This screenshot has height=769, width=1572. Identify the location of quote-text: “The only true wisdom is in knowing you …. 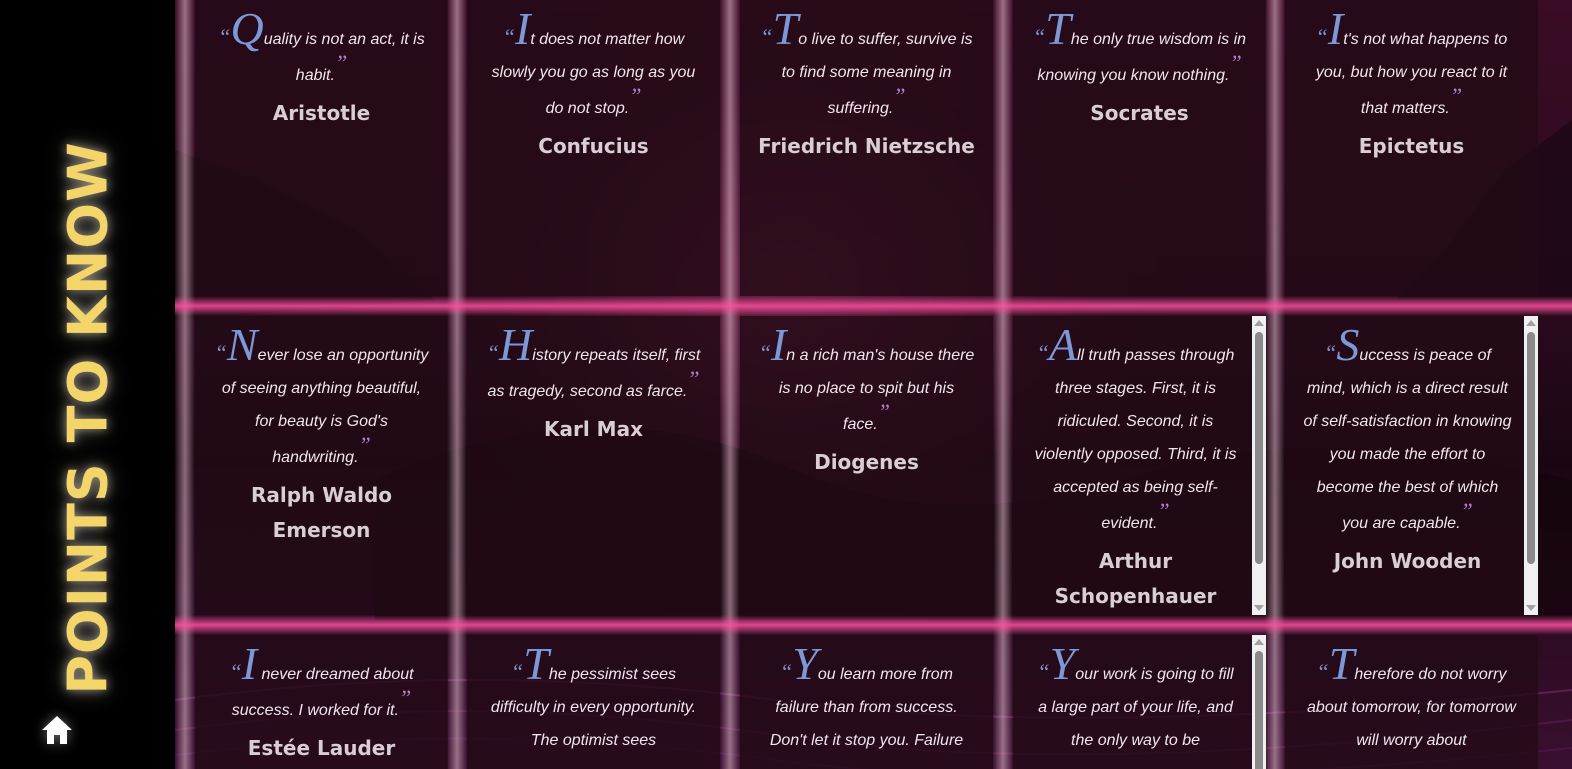
(1139, 44).